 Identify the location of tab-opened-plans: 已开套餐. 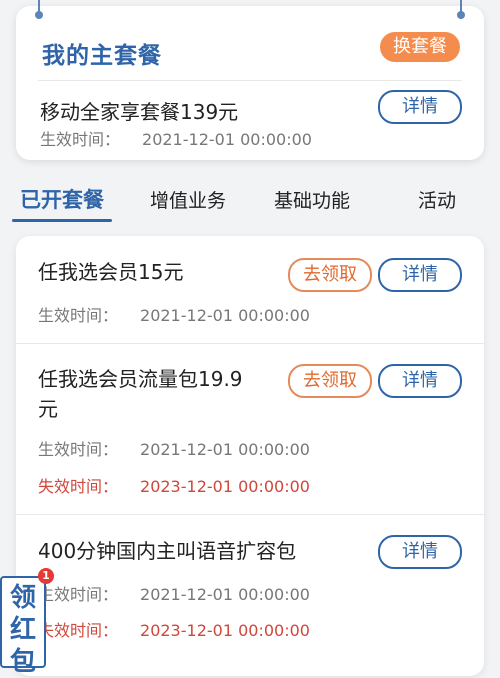
(62, 199).